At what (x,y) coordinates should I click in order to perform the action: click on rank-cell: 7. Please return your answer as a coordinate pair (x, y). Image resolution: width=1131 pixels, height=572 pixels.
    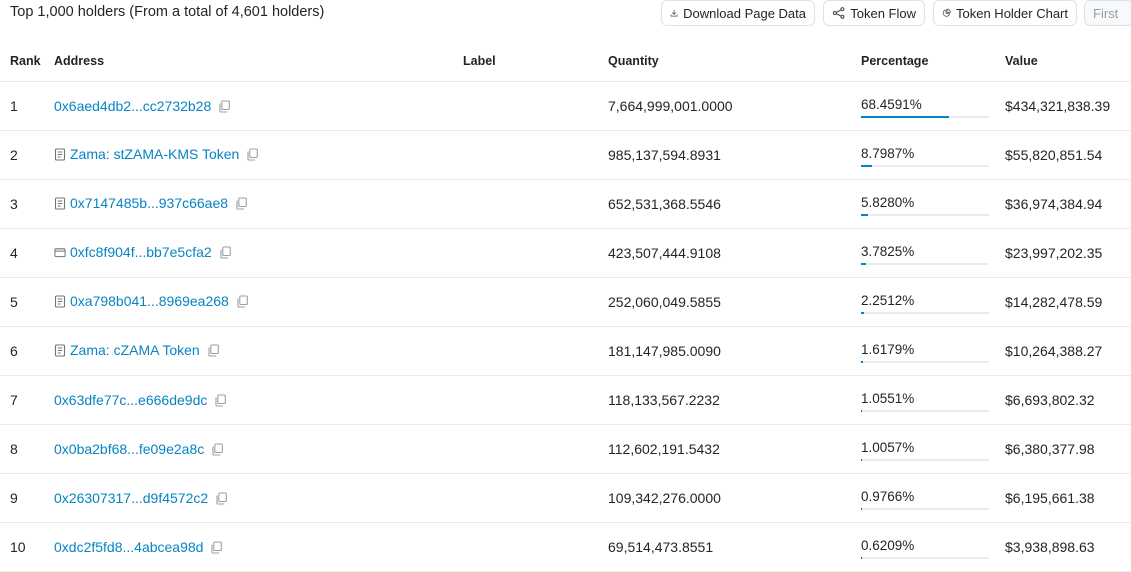
    Looking at the image, I should click on (27, 400).